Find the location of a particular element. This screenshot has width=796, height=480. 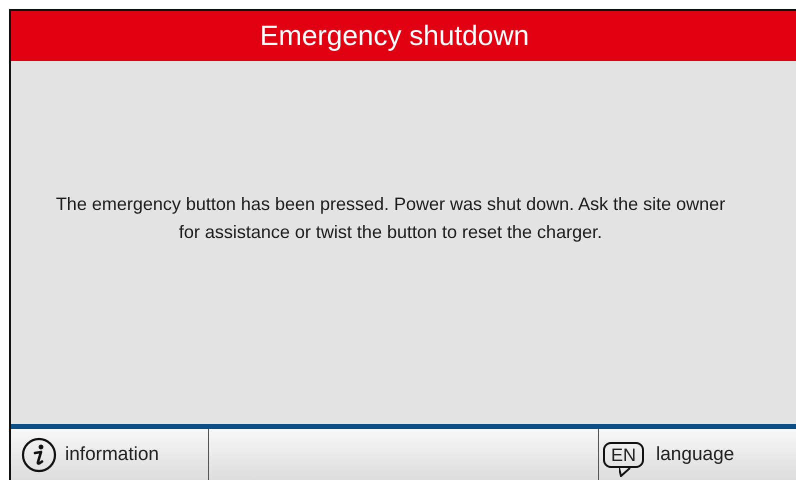

info-icon is located at coordinates (39, 455).